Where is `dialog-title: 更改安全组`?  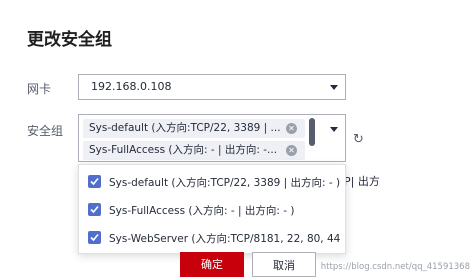
dialog-title: 更改安全组 is located at coordinates (69, 40).